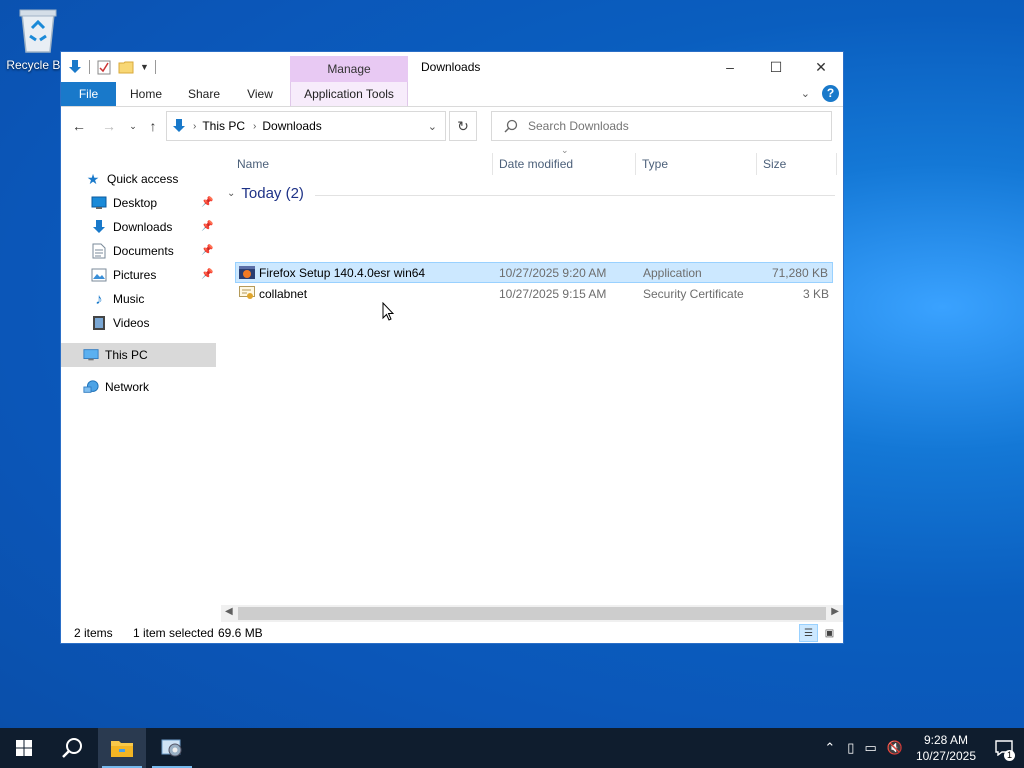 Image resolution: width=1024 pixels, height=768 pixels. Describe the element at coordinates (283, 293) in the screenshot. I see `file-name: collabnet` at that location.